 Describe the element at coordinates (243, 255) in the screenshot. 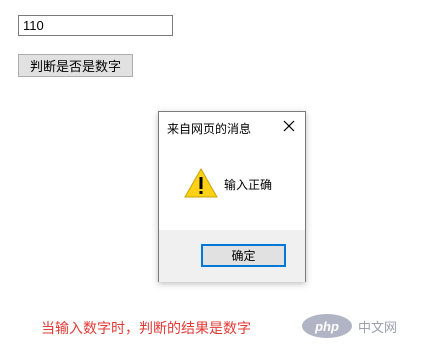

I see `ok-button: 确定` at that location.